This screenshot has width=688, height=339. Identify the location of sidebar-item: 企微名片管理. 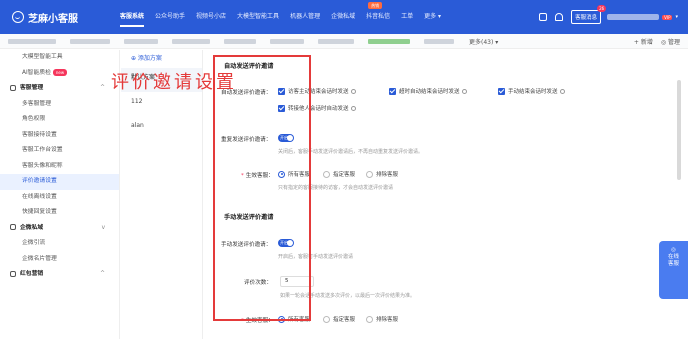
(59, 260).